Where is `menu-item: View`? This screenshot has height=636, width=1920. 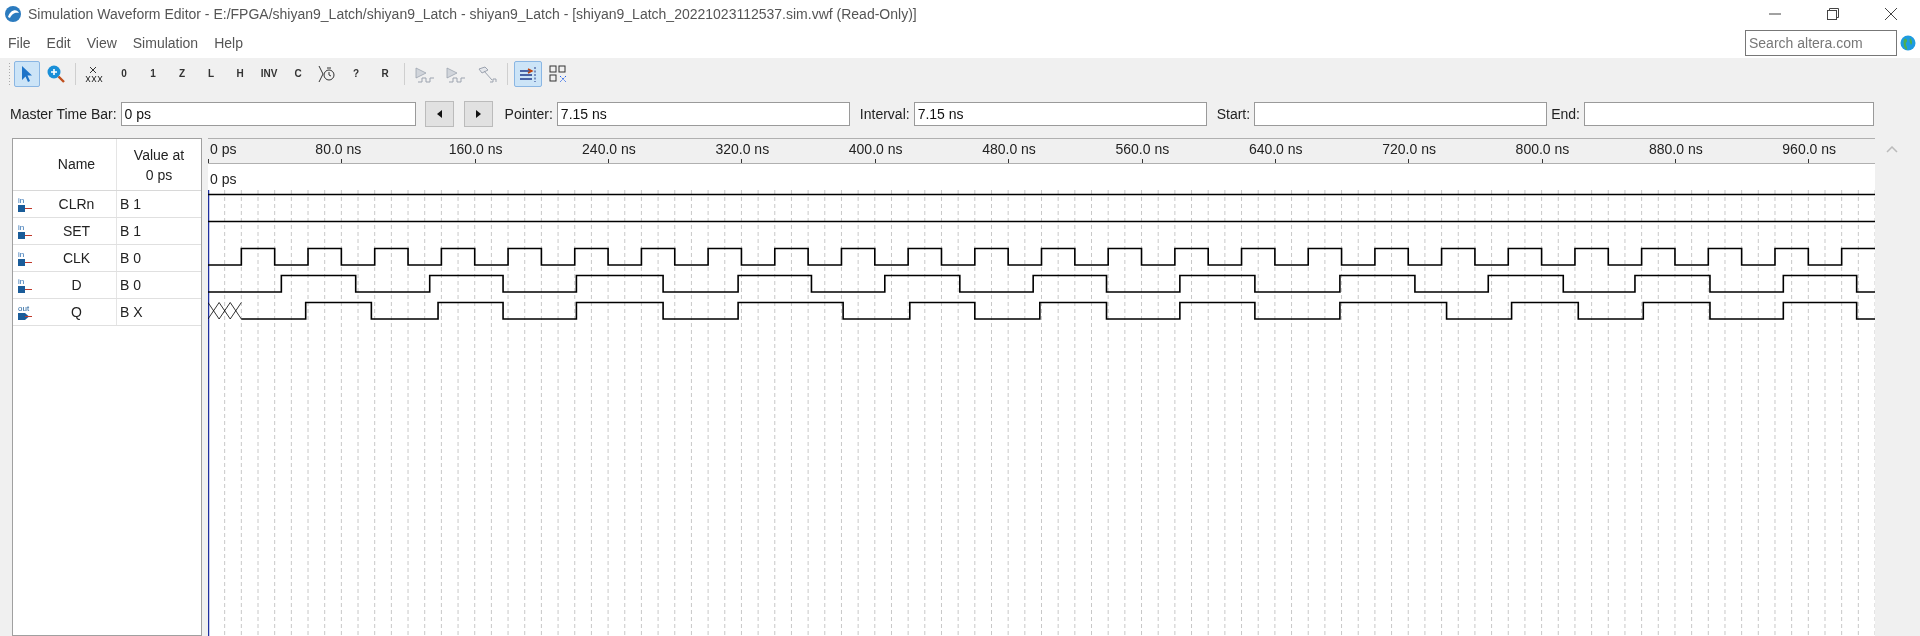 menu-item: View is located at coordinates (101, 43).